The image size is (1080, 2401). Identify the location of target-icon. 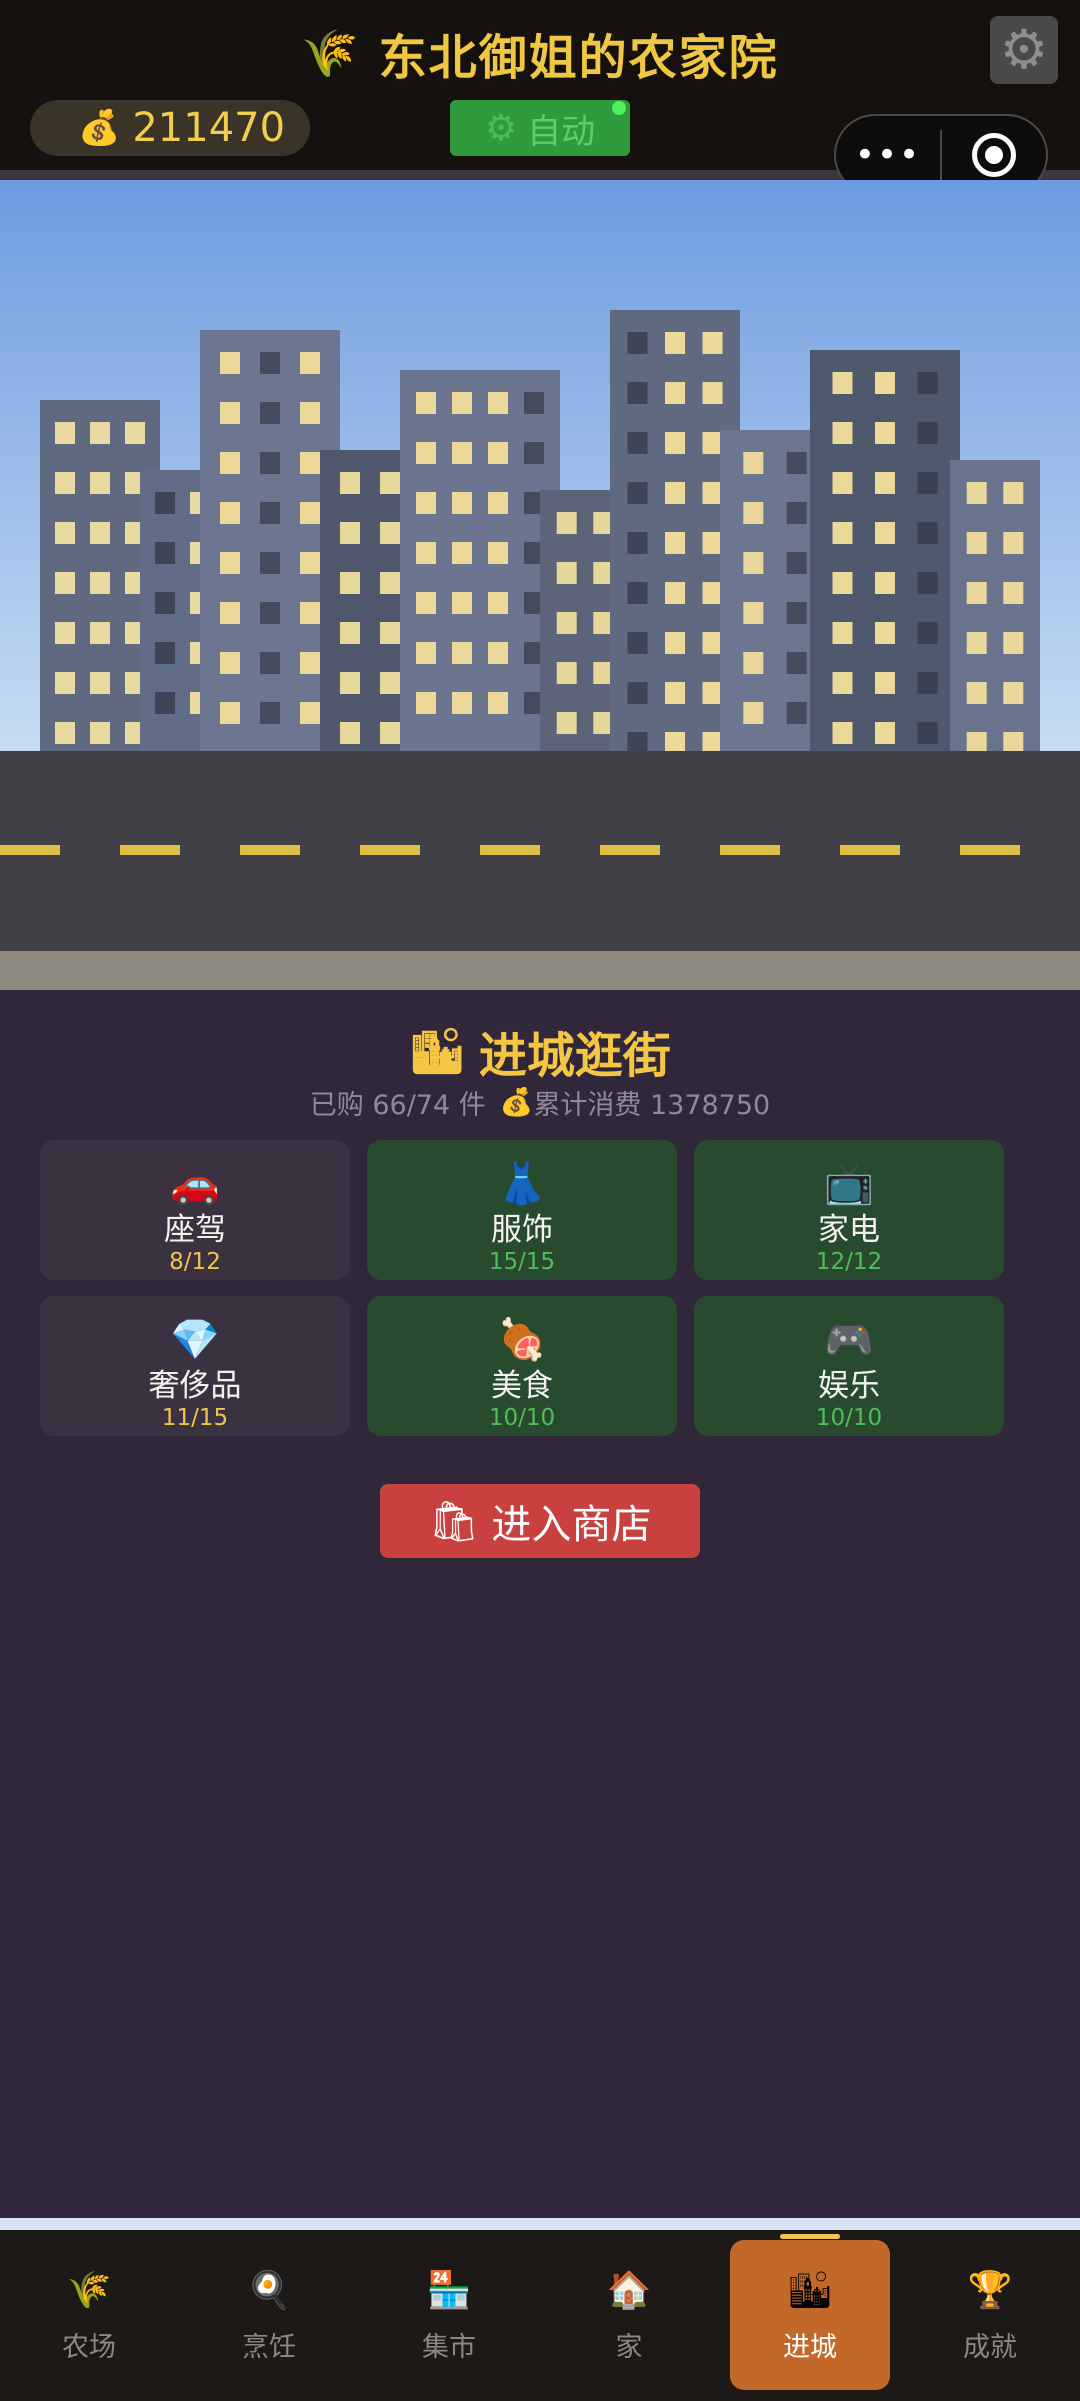
(993, 155).